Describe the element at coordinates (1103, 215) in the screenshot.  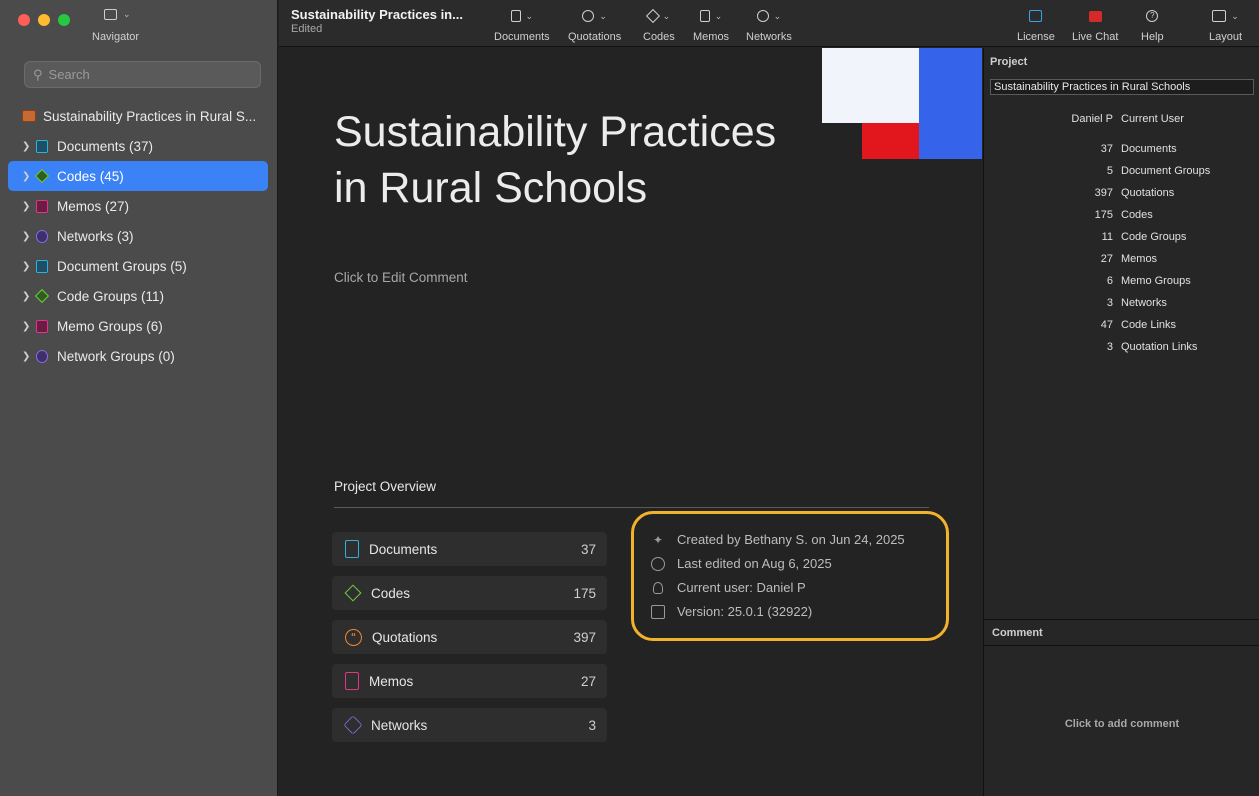
I see `stat-count: 175` at that location.